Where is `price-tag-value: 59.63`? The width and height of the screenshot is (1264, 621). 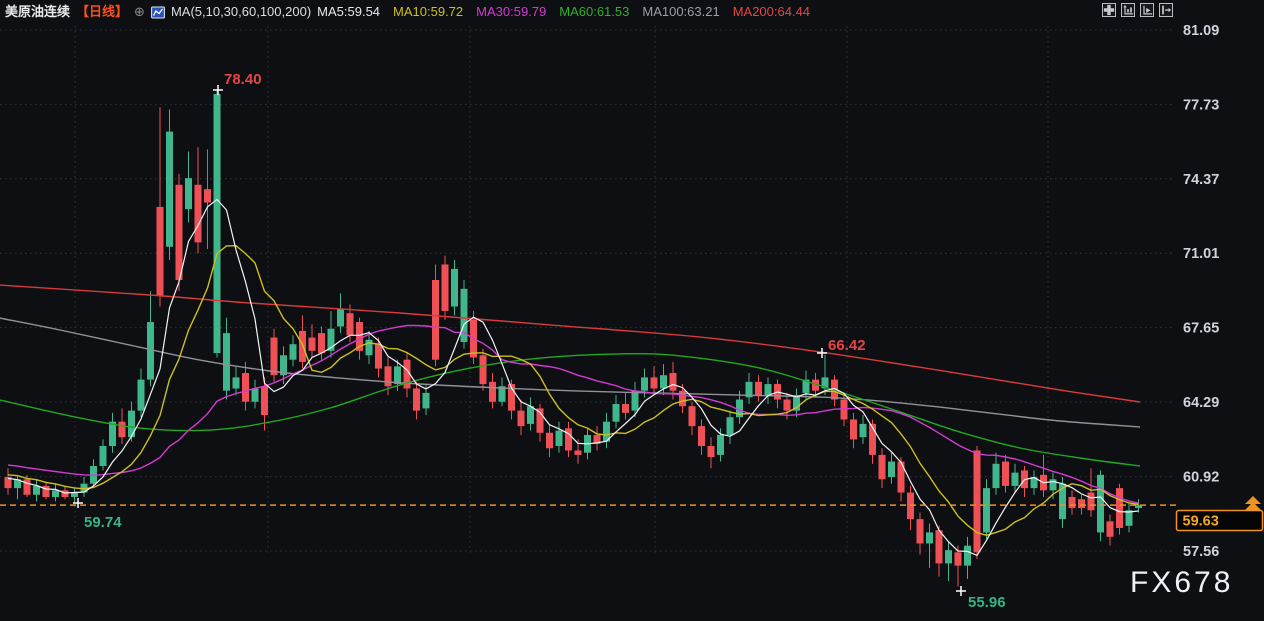 price-tag-value: 59.63 is located at coordinates (1201, 522).